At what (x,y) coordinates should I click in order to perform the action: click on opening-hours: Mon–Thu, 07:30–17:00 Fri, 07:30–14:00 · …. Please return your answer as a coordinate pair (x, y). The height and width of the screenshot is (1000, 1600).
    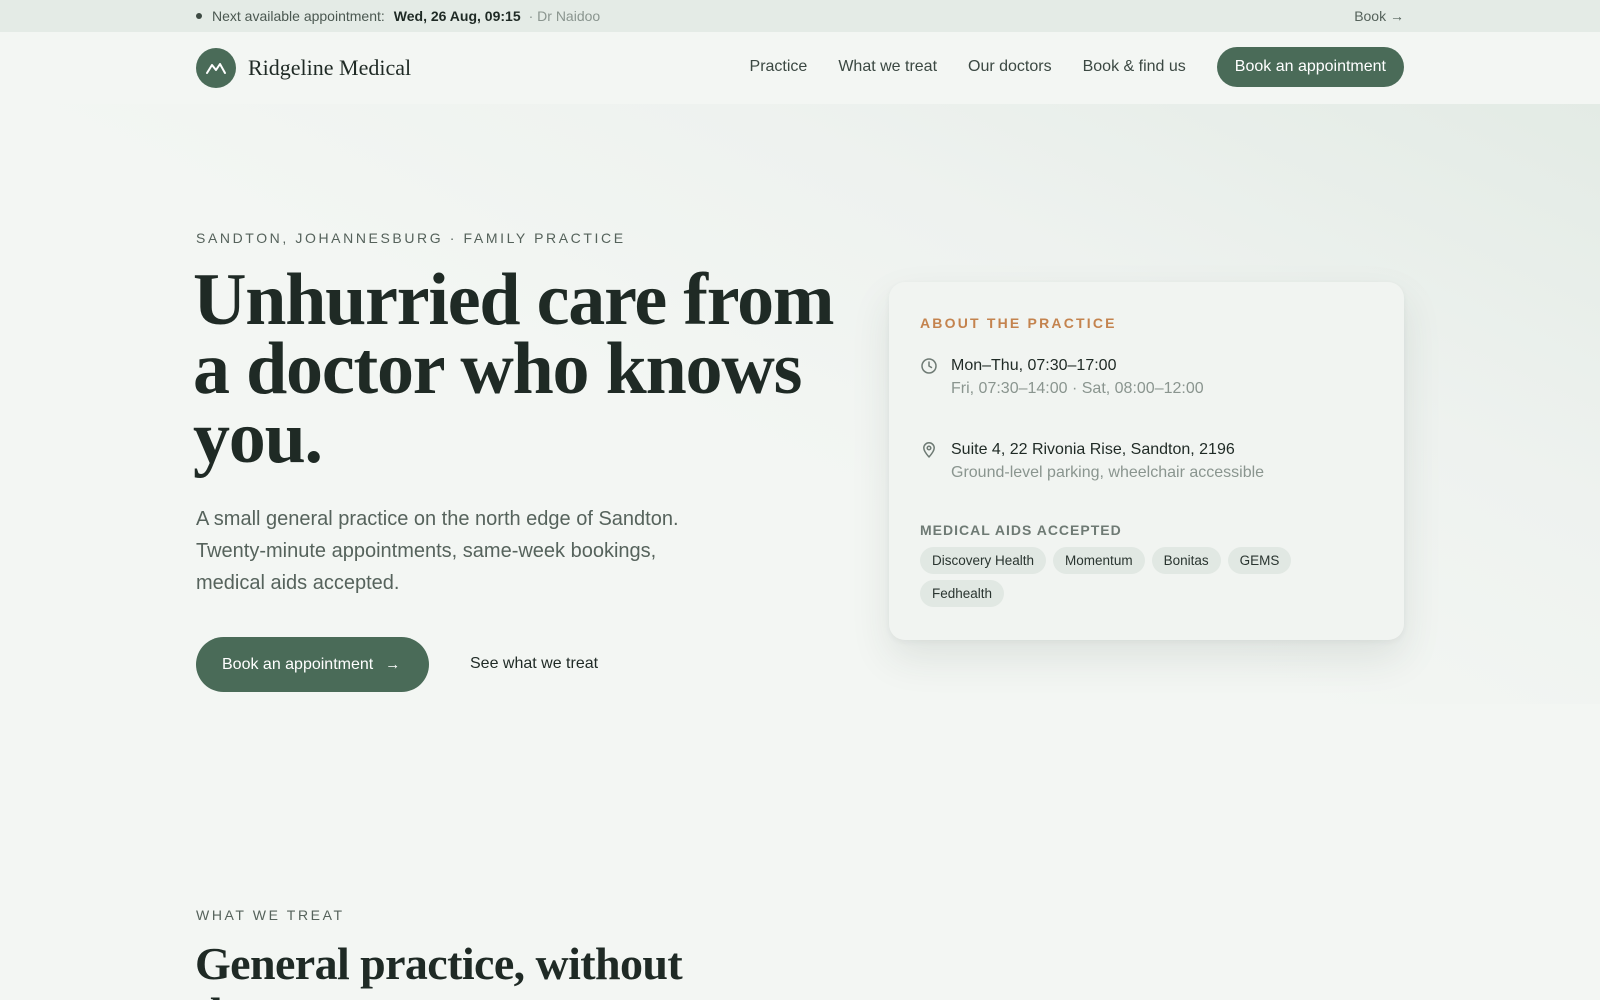
    Looking at the image, I should click on (1062, 378).